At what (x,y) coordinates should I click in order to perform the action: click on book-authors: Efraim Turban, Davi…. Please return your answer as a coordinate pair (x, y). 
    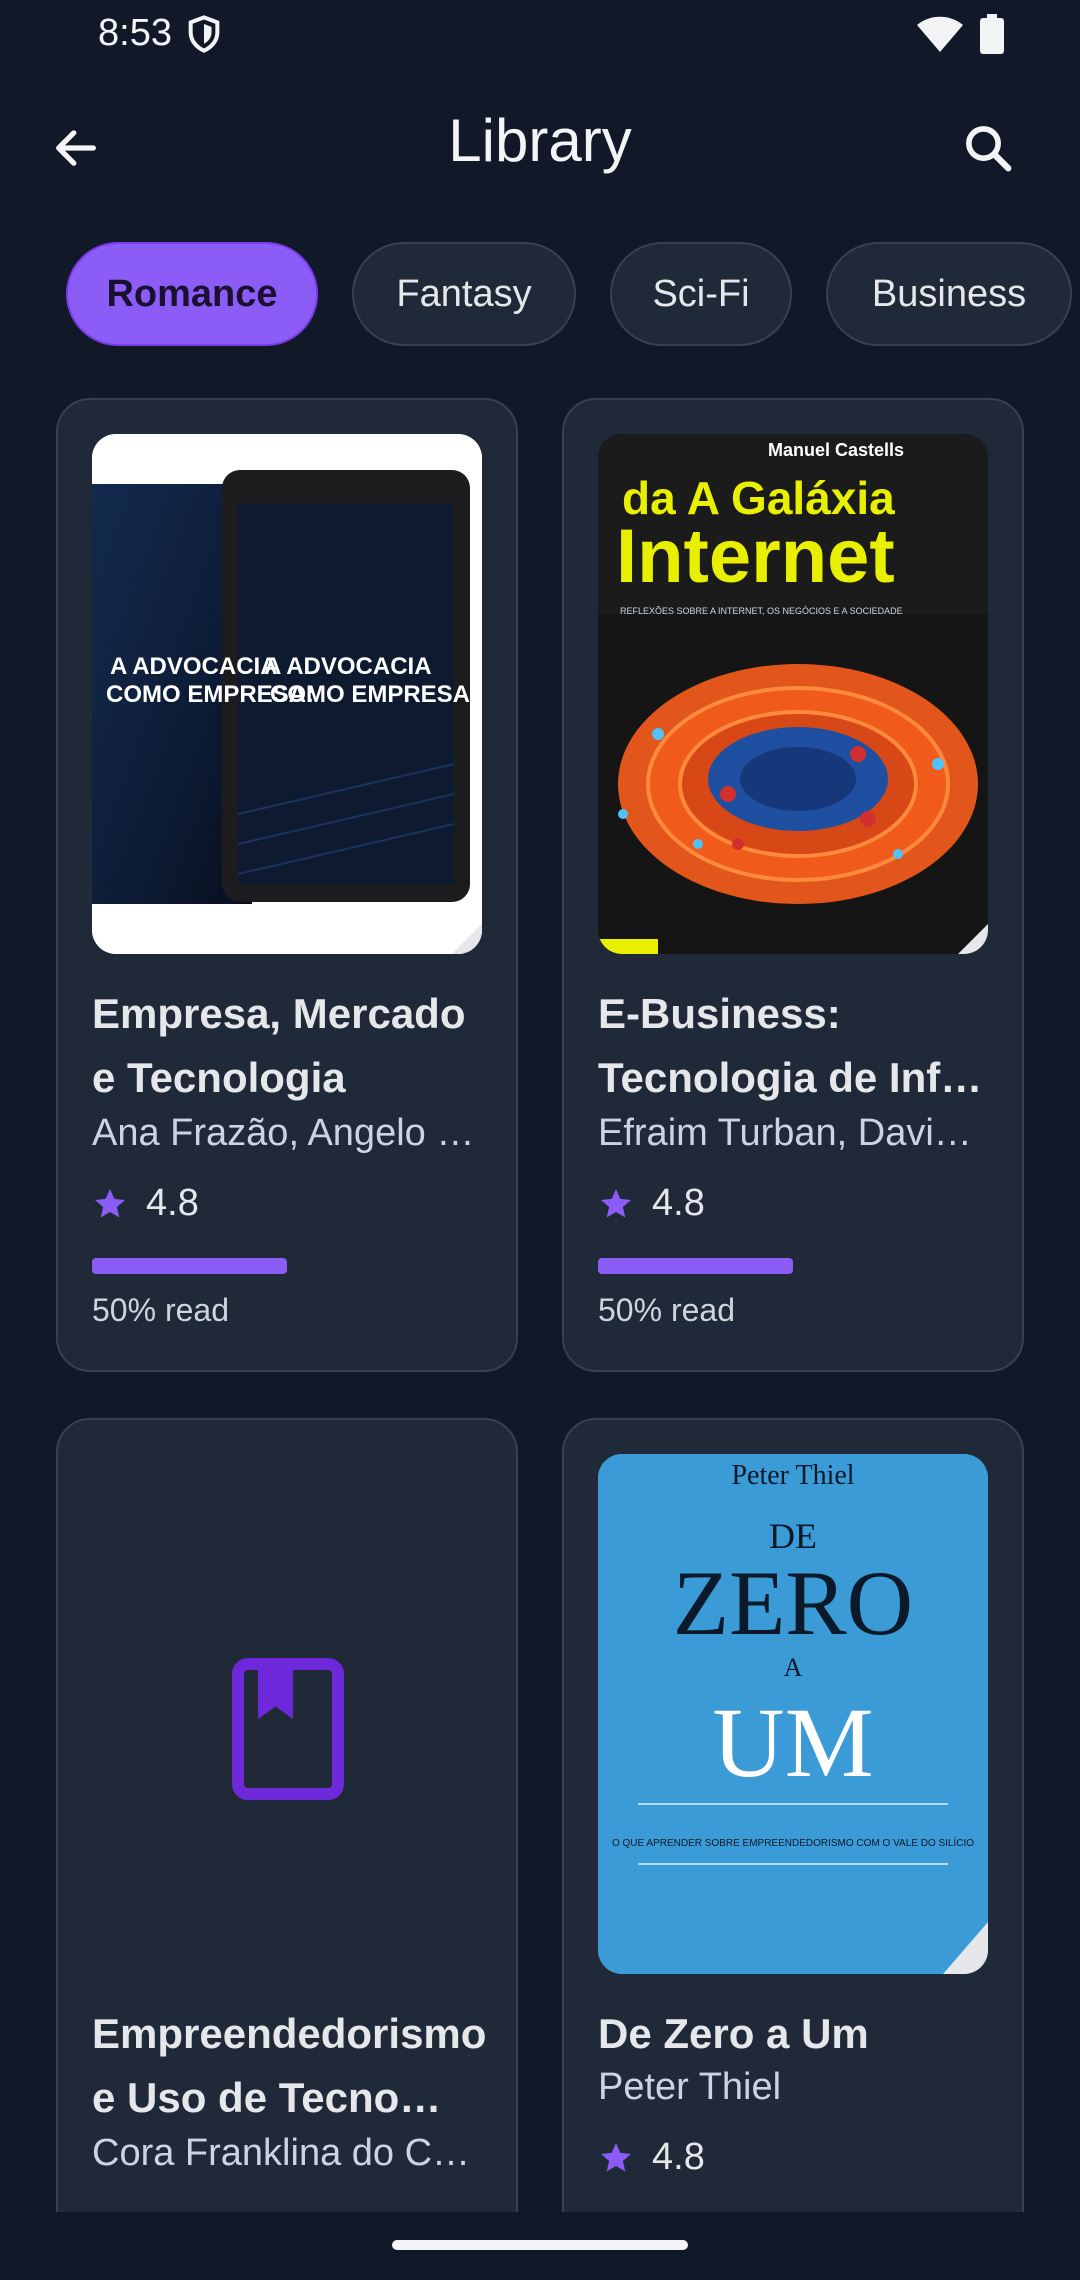
    Looking at the image, I should click on (785, 1133).